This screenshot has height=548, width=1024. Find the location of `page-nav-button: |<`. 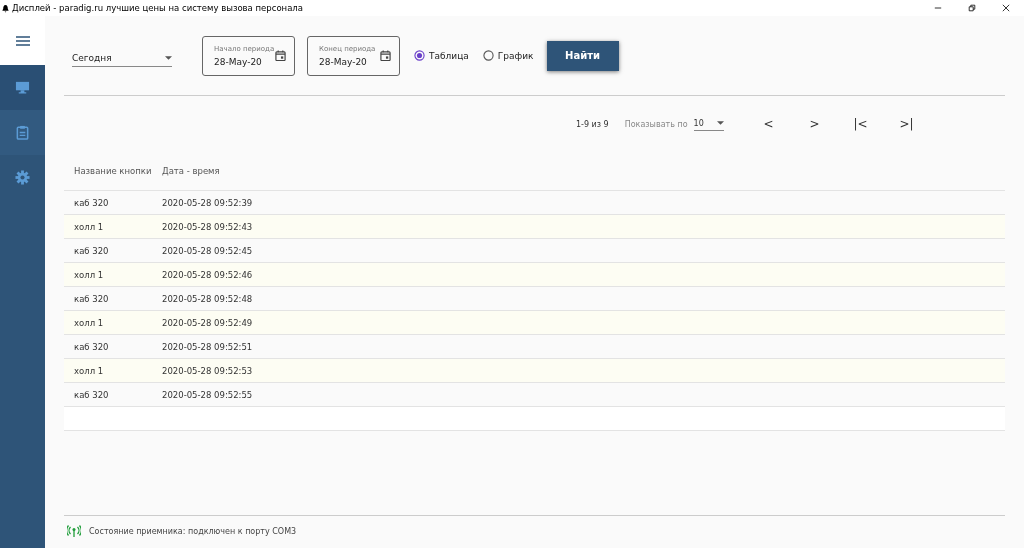

page-nav-button: |< is located at coordinates (860, 124).